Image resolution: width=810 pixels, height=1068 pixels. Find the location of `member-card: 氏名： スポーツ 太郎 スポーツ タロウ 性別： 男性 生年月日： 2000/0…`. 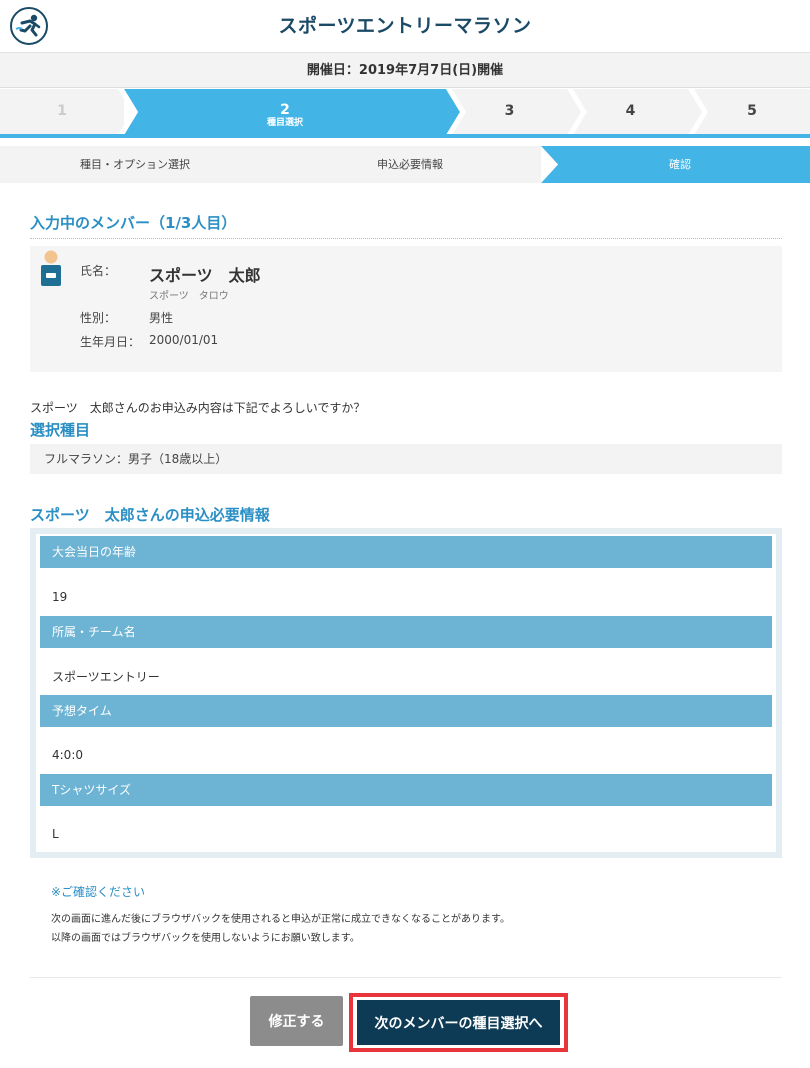

member-card: 氏名： スポーツ 太郎 スポーツ タロウ 性別： 男性 生年月日： 2000/0… is located at coordinates (406, 309).